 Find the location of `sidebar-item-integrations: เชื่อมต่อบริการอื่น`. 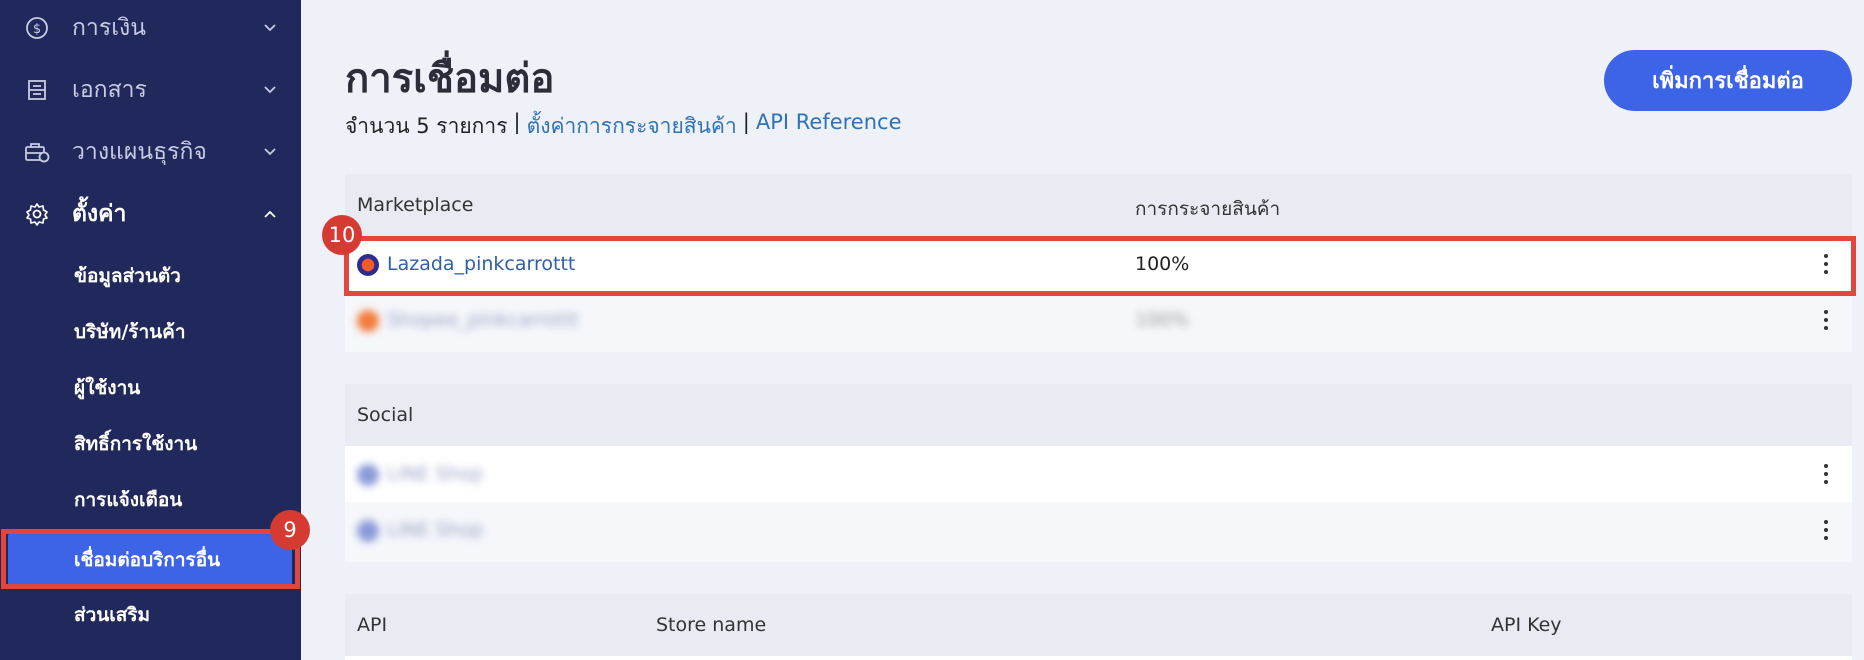

sidebar-item-integrations: เชื่อมต่อบริการอื่น is located at coordinates (150, 560).